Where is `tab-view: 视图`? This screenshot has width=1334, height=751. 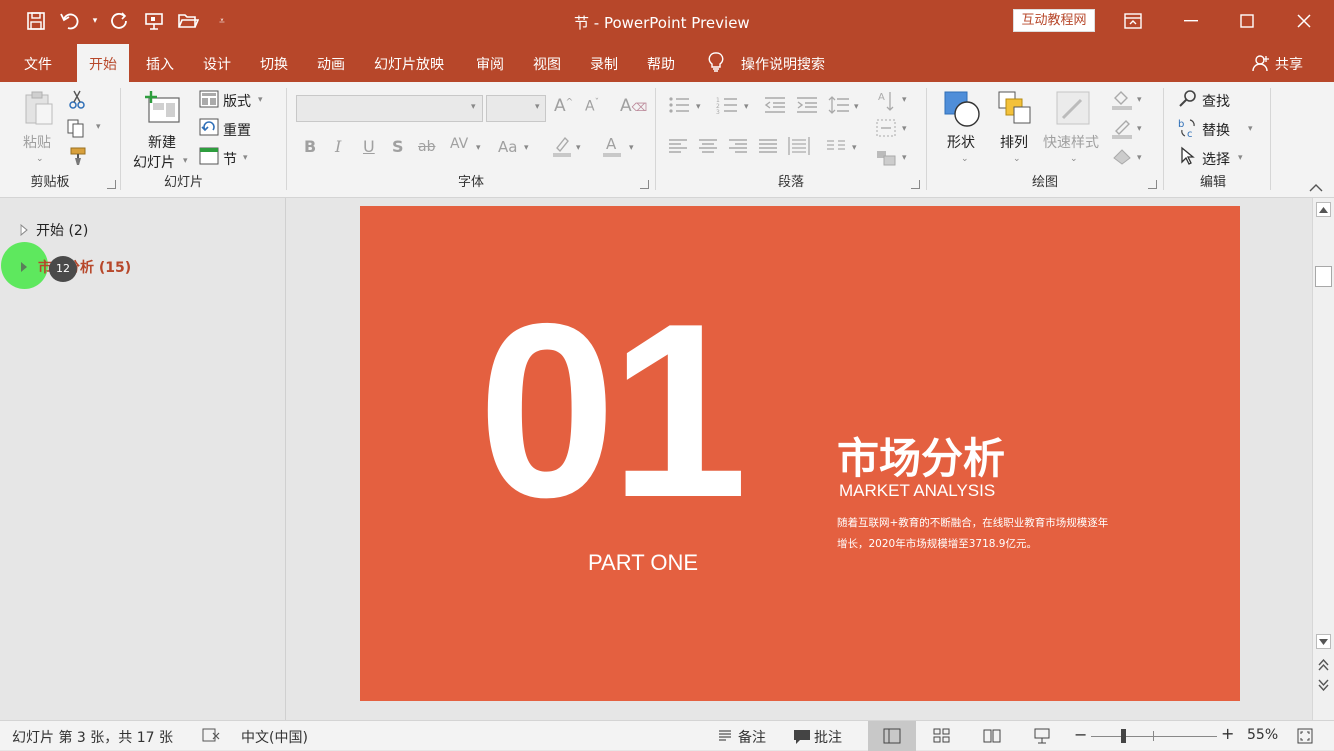
tab-view: 视图 is located at coordinates (547, 64).